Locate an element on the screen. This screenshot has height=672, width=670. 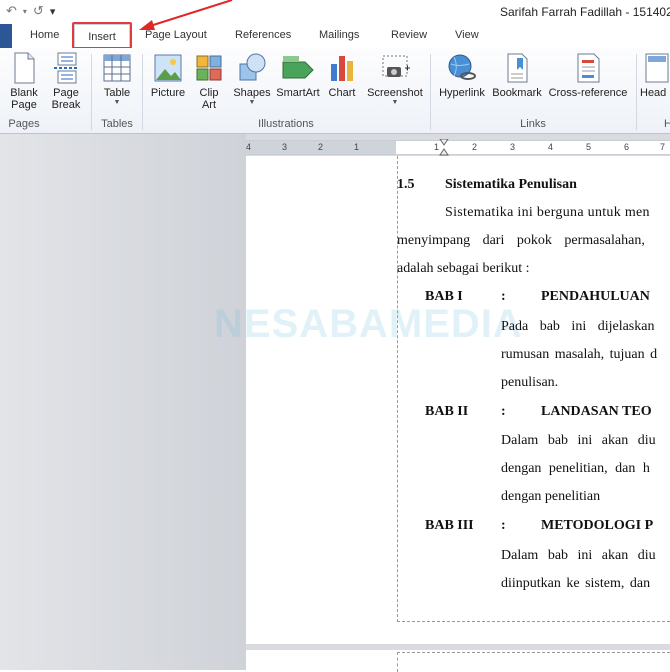
blank-page-label-2: Page is located at coordinates (24, 105).